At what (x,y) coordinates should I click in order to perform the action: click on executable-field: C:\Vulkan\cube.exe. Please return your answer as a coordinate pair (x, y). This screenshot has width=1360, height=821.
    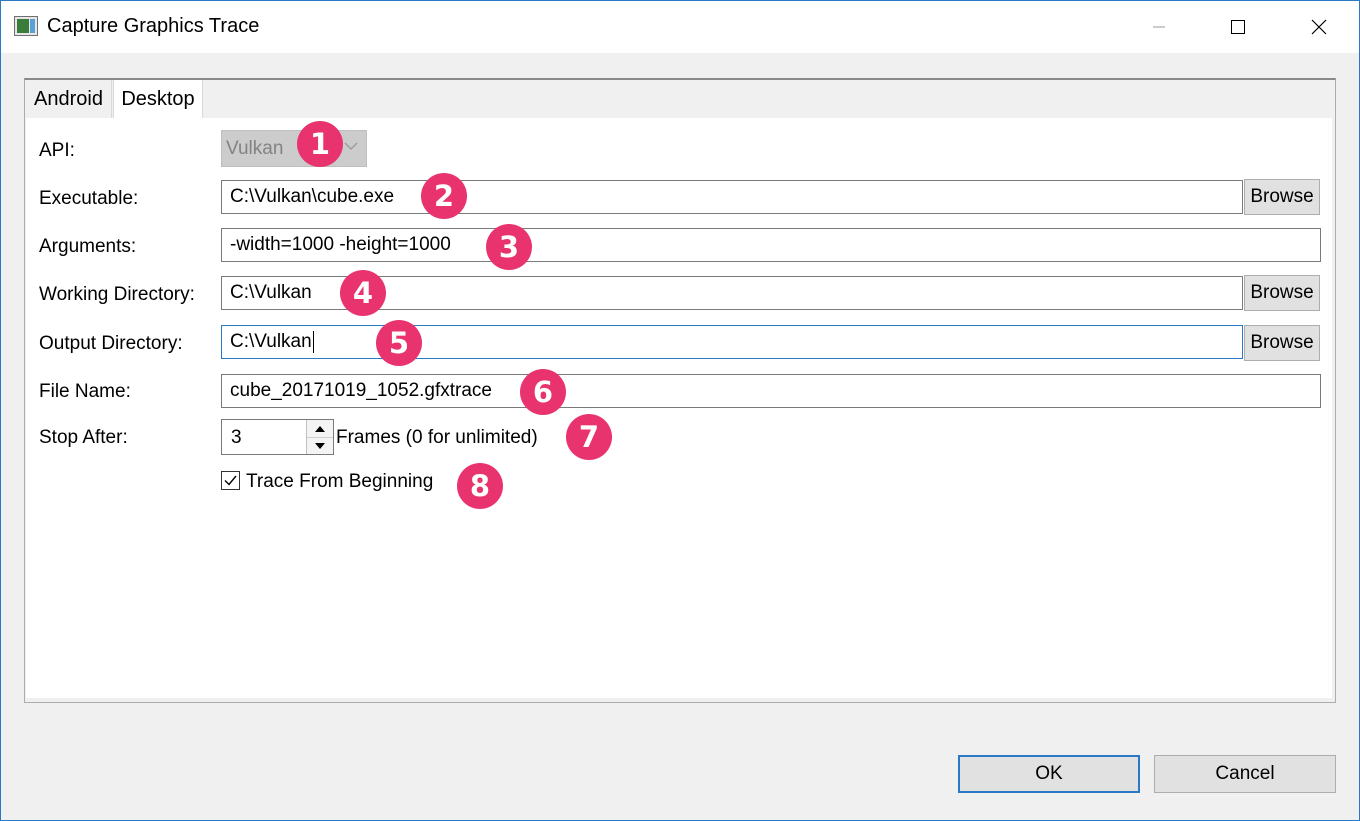
    Looking at the image, I should click on (732, 197).